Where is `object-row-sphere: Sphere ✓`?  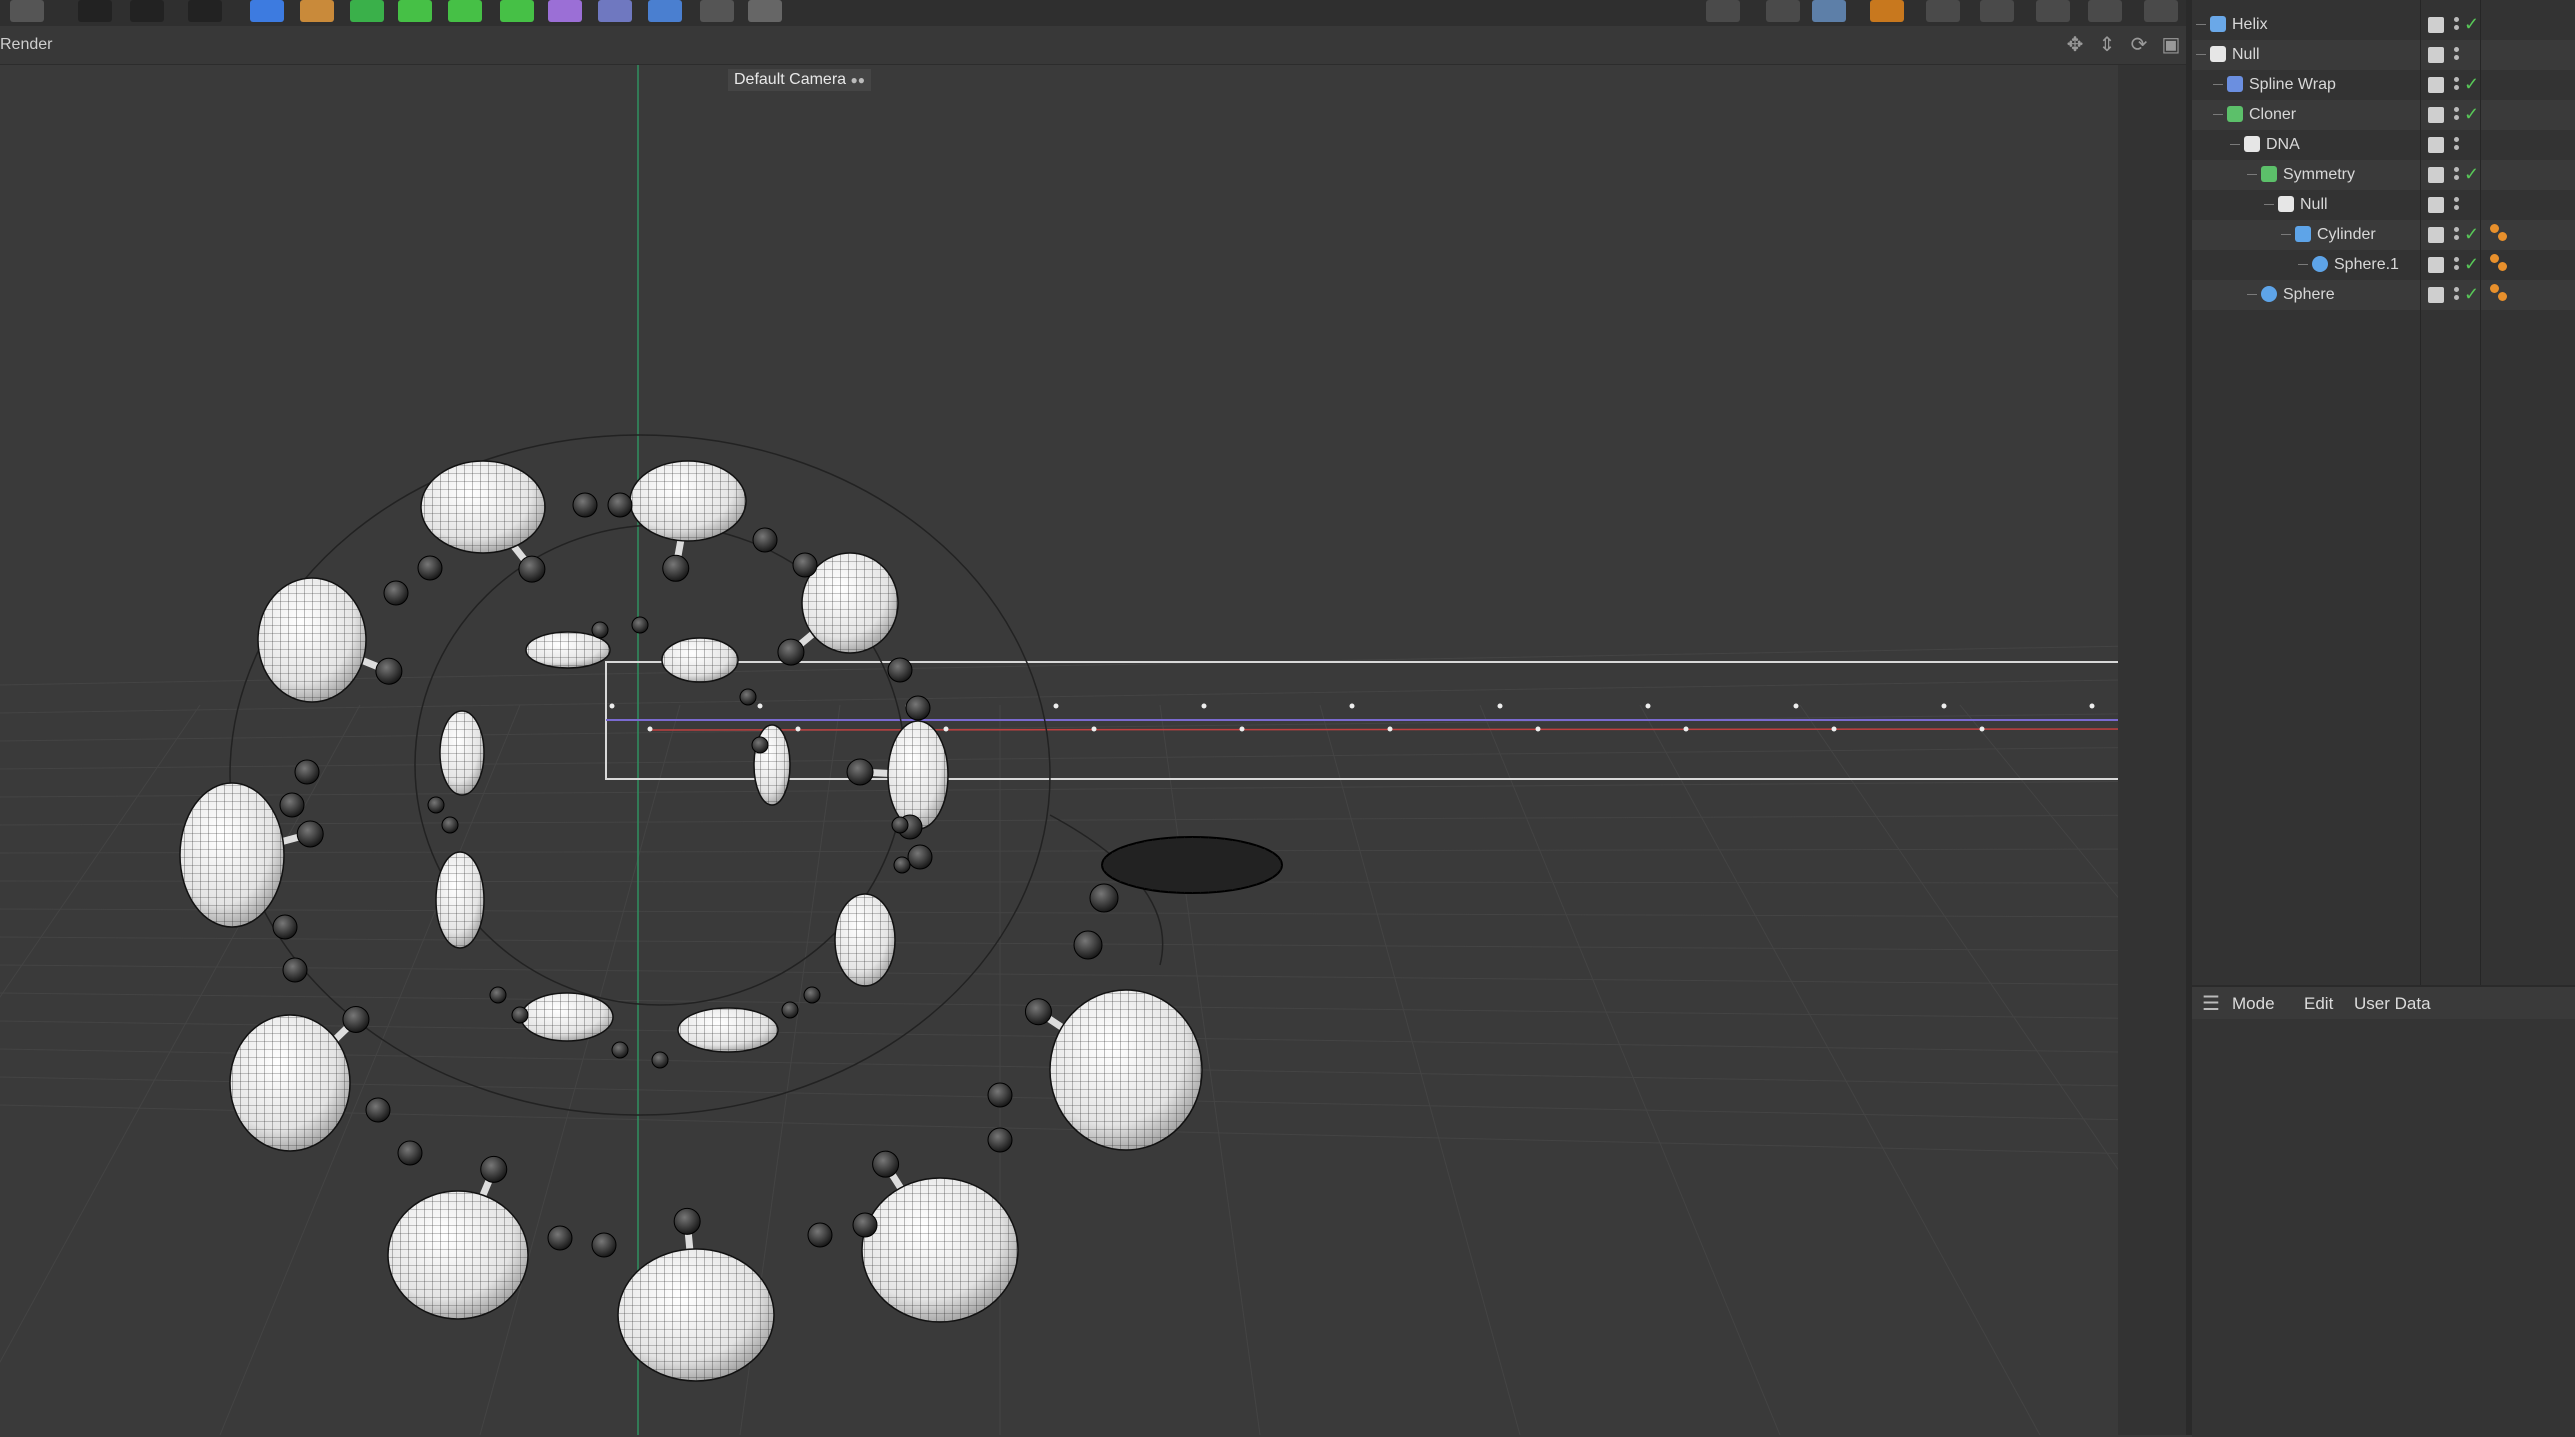 object-row-sphere: Sphere ✓ is located at coordinates (2383, 295).